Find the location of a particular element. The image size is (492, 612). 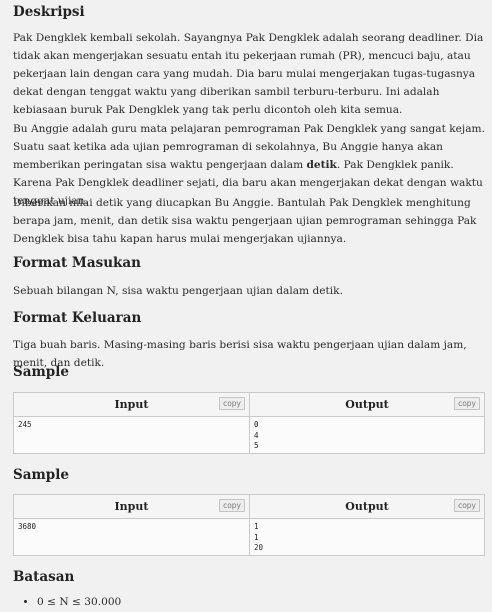

heading-sample-1: Sample is located at coordinates (41, 372).